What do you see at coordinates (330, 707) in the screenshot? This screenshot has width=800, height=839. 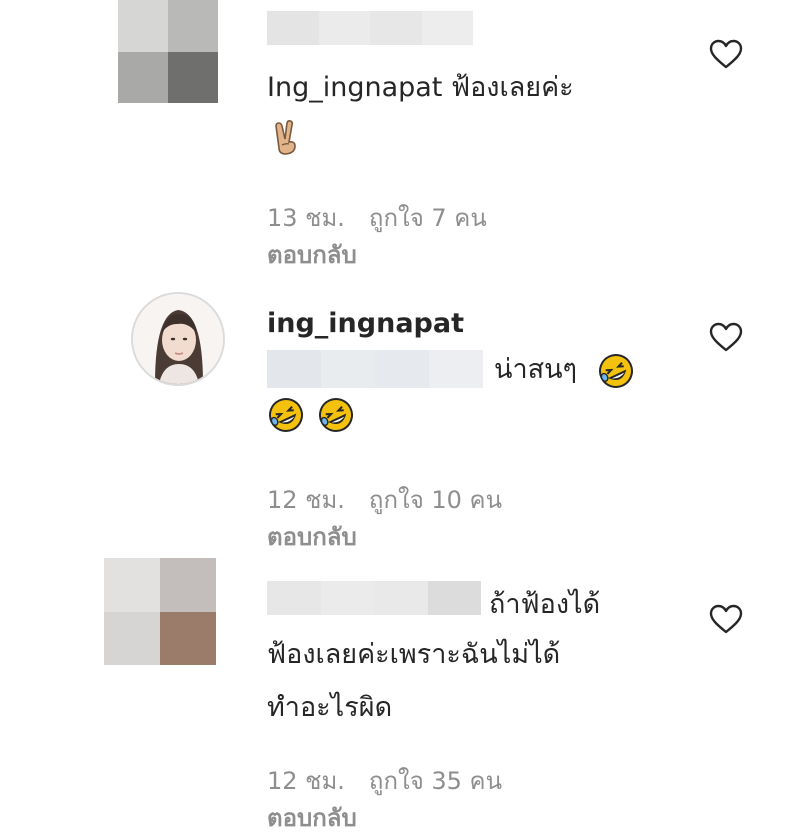 I see `comment-text: ทำอะไรผิด` at bounding box center [330, 707].